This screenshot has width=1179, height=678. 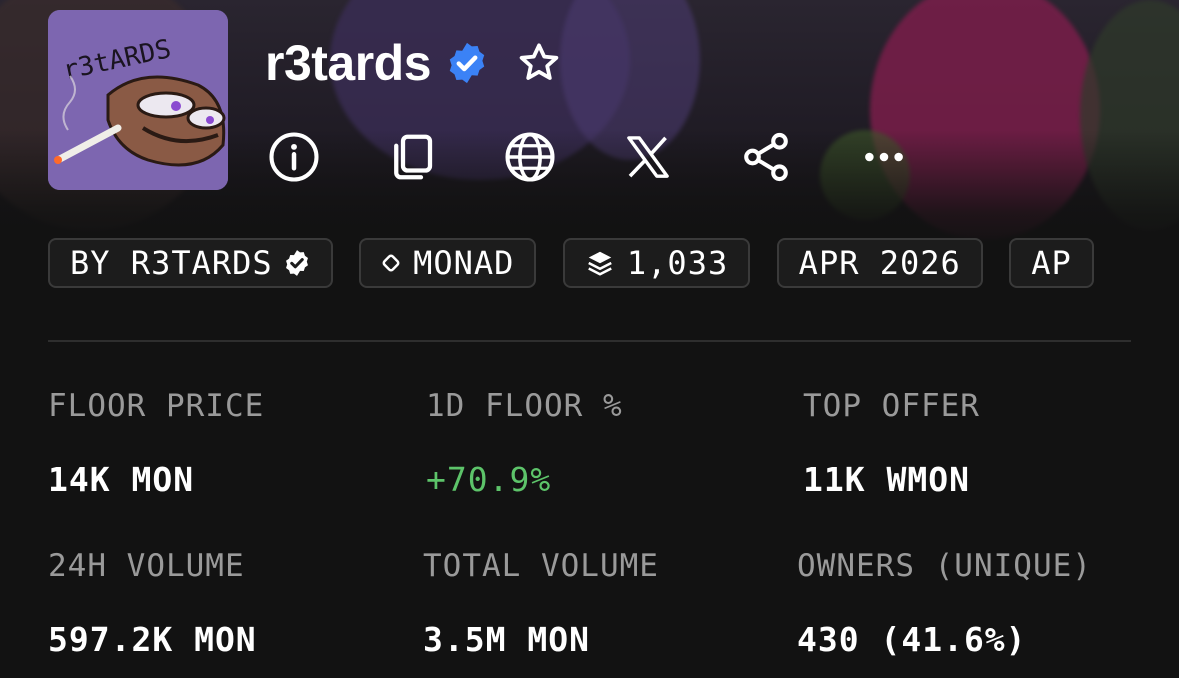 I want to click on share-icon, so click(x=766, y=157).